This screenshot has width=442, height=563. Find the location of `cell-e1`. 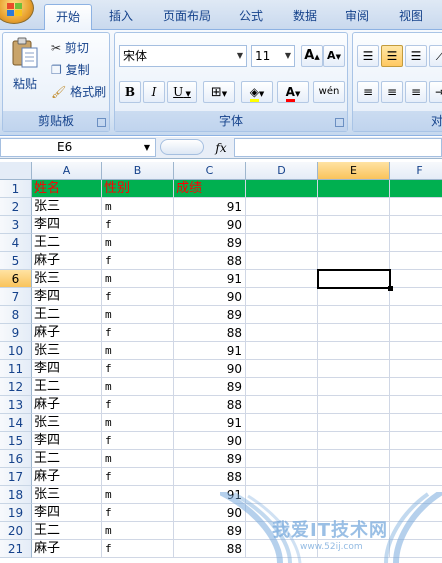

cell-e1 is located at coordinates (354, 189).